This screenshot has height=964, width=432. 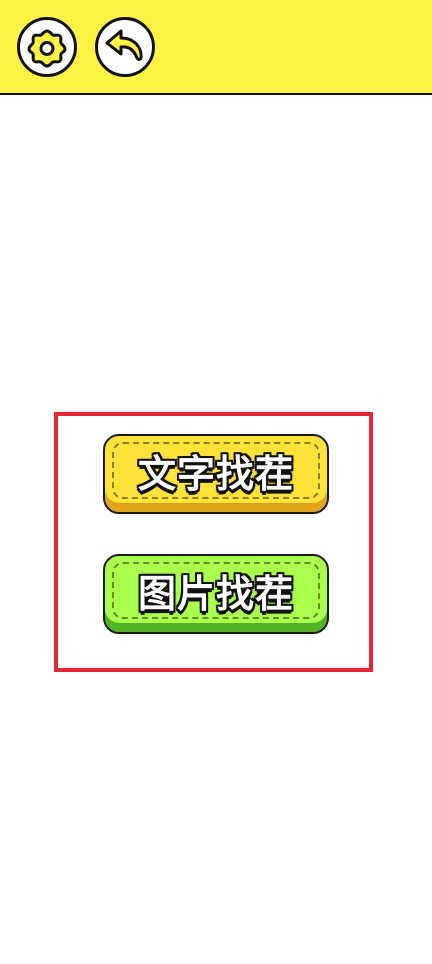 I want to click on text-spot-difference-button: 文字找茬, so click(x=216, y=474).